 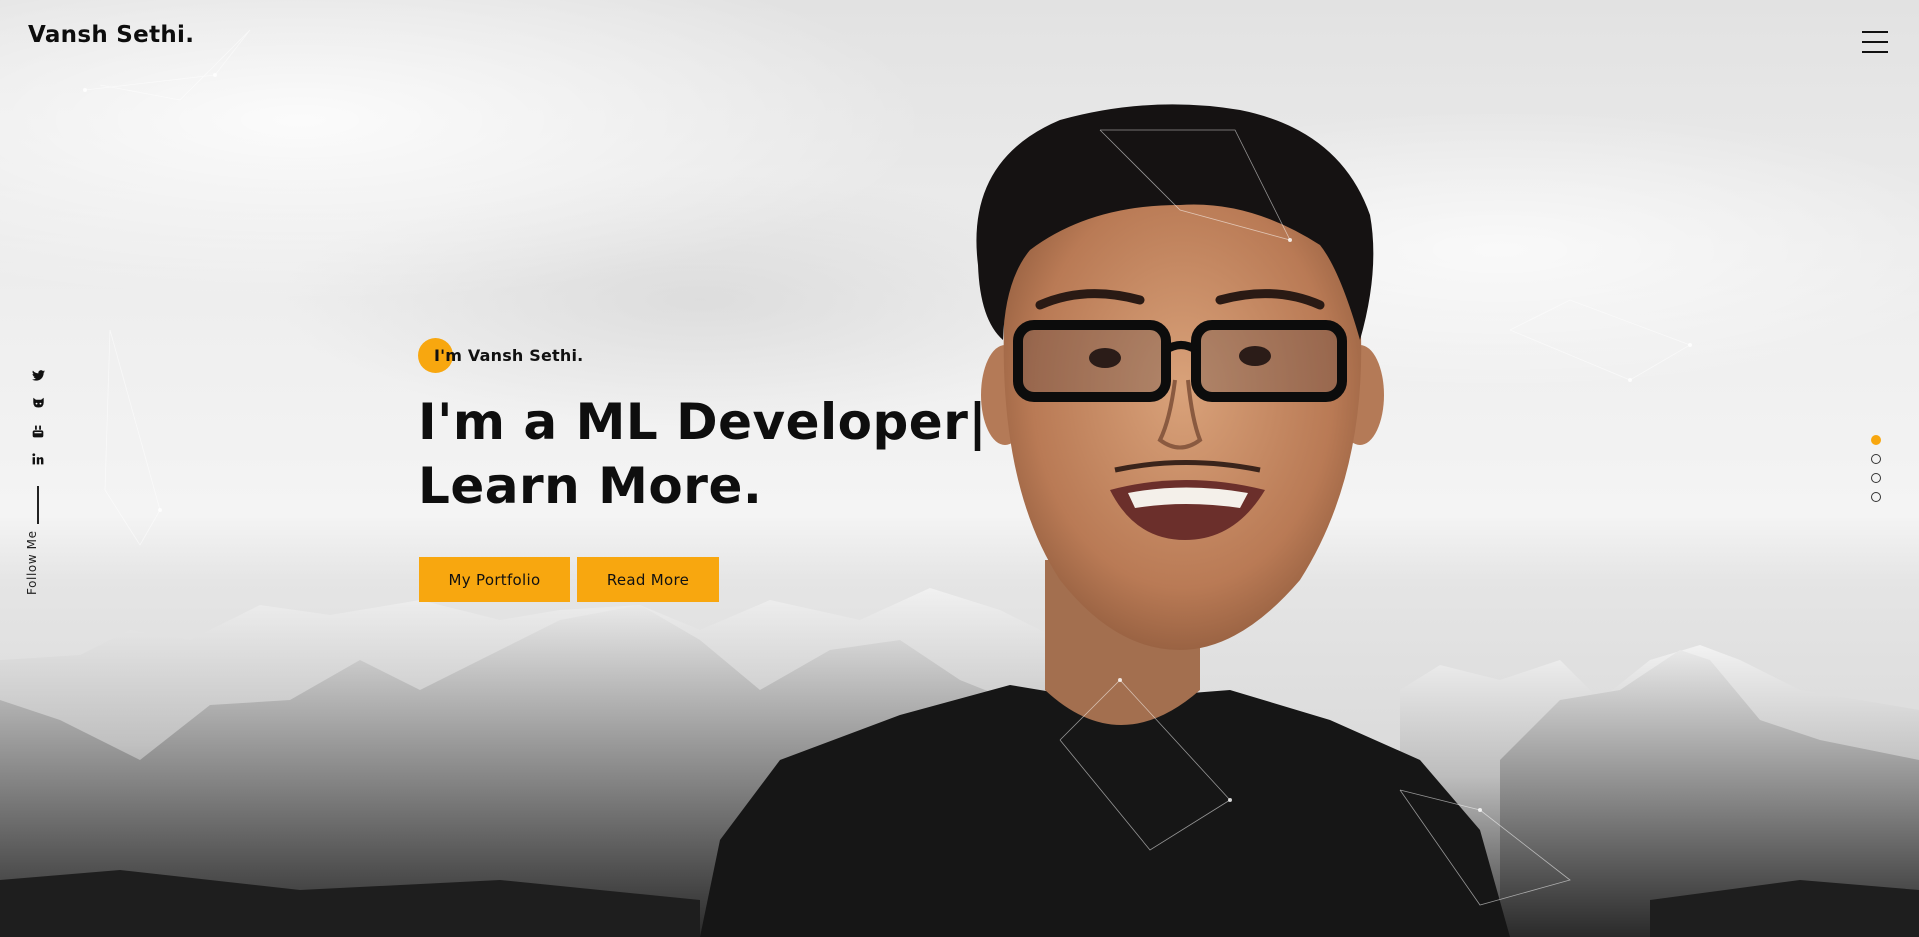 What do you see at coordinates (648, 579) in the screenshot?
I see `read-more-button: Read More` at bounding box center [648, 579].